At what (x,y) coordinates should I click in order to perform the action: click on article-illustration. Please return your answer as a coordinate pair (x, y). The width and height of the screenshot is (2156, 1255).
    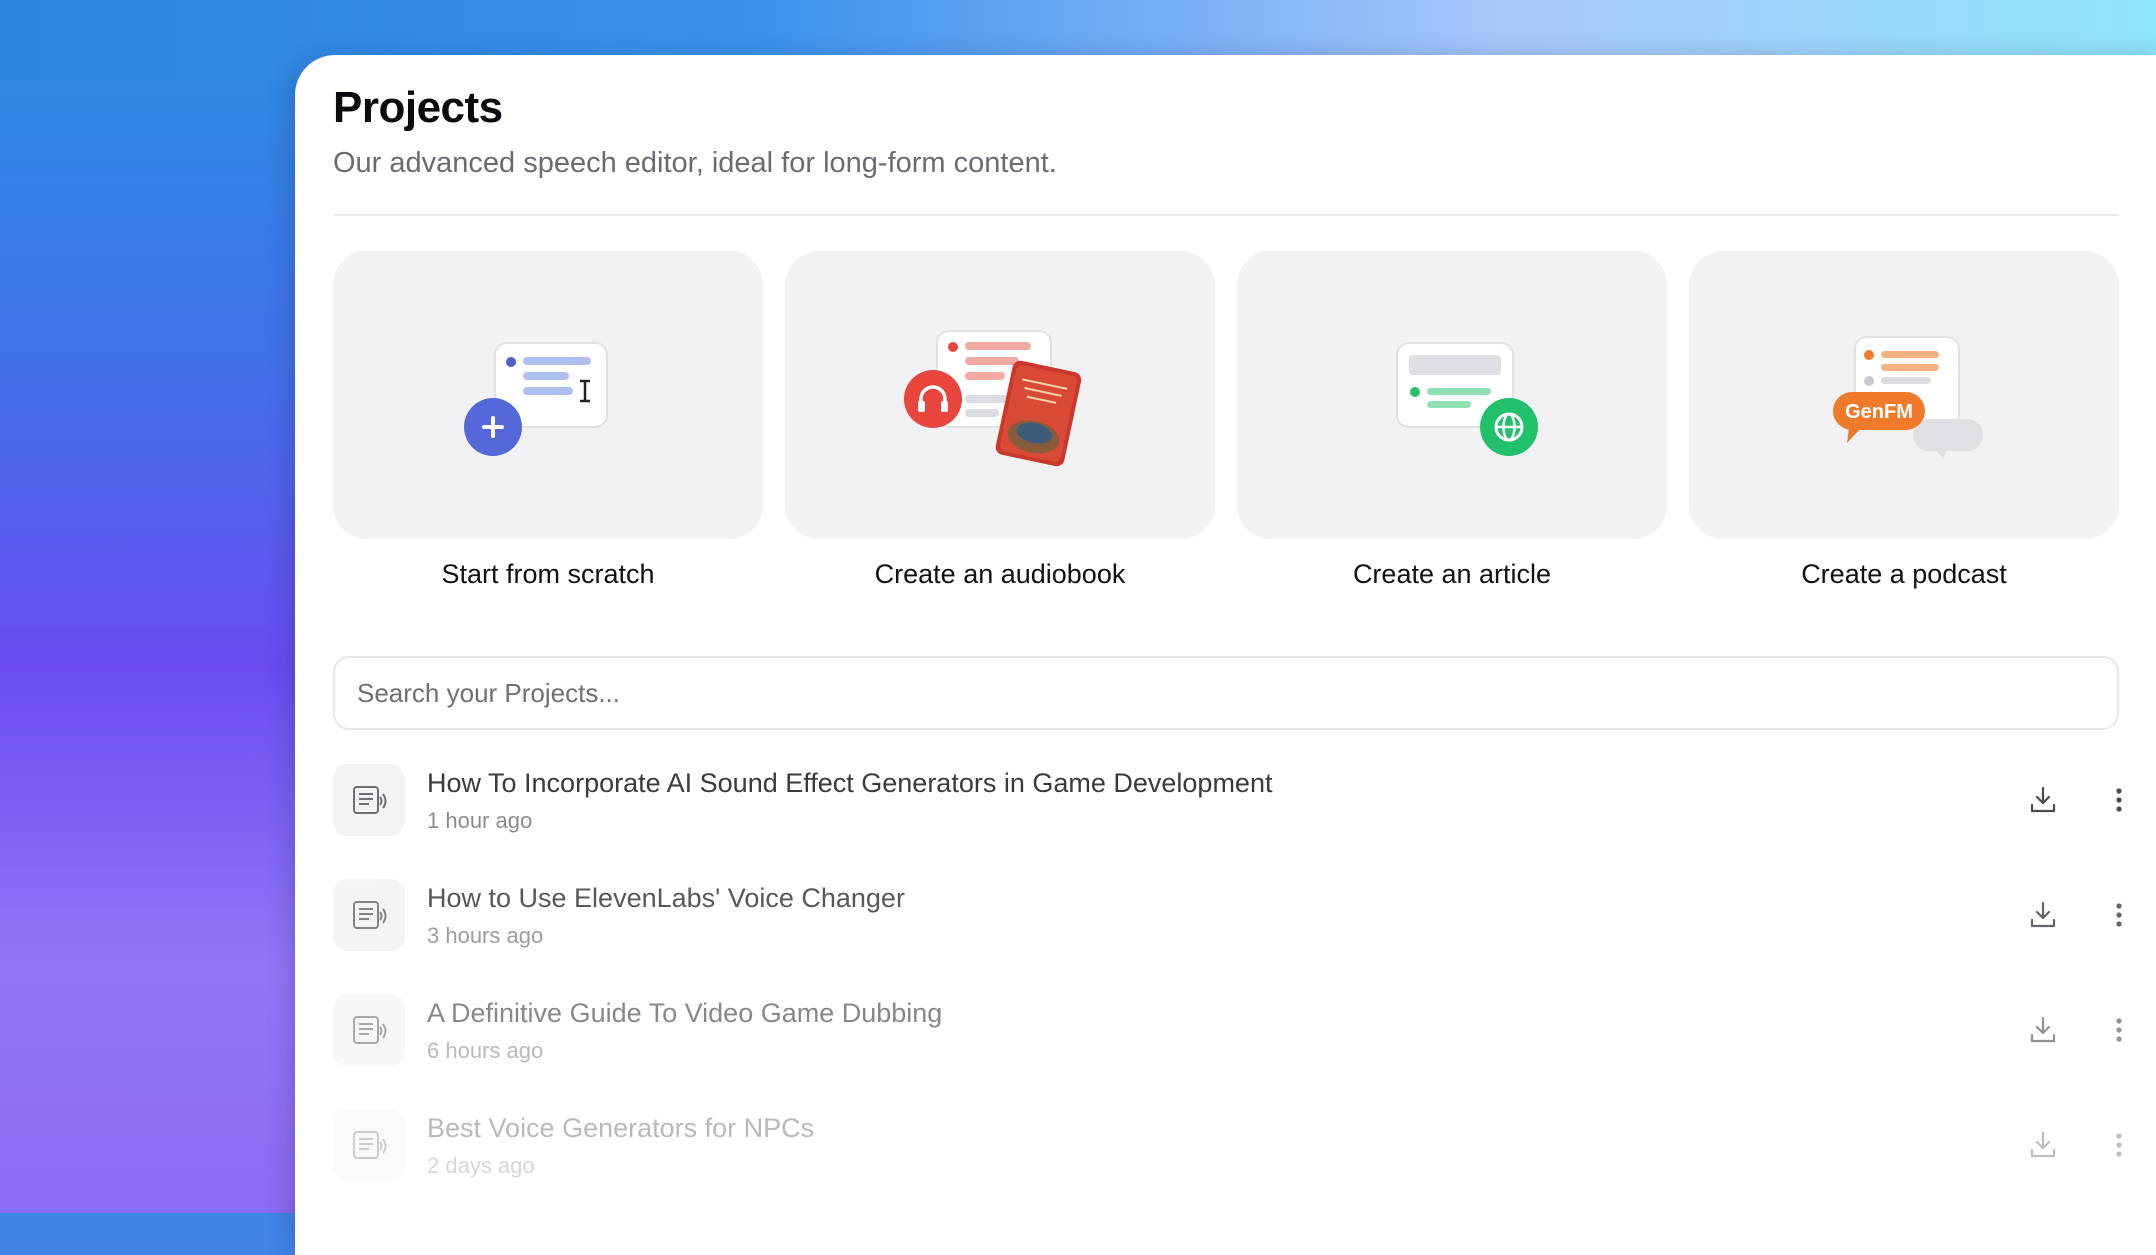
    Looking at the image, I should click on (1467, 399).